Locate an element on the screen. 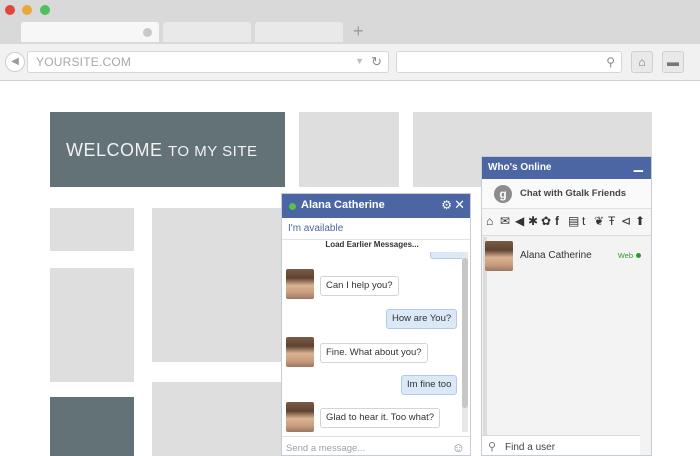 This screenshot has height=456, width=700. gear-small-icon: ✿ is located at coordinates (546, 221).